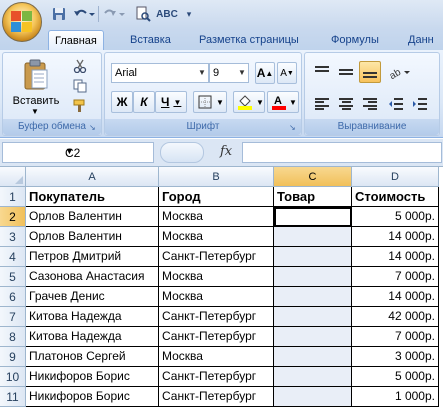 Image resolution: width=443 pixels, height=410 pixels. What do you see at coordinates (13, 357) in the screenshot?
I see `row-header-9: 9` at bounding box center [13, 357].